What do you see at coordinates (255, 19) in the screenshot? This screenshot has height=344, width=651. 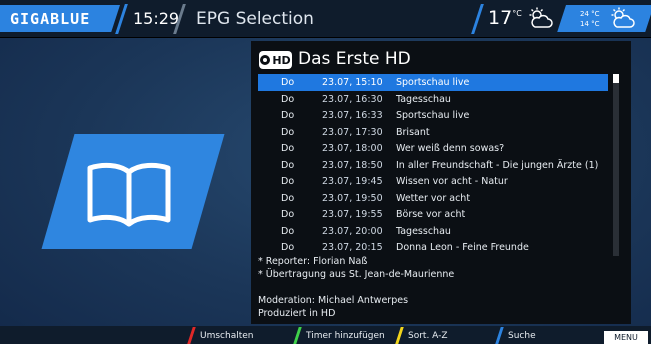 I see `page-title: EPG Selection` at bounding box center [255, 19].